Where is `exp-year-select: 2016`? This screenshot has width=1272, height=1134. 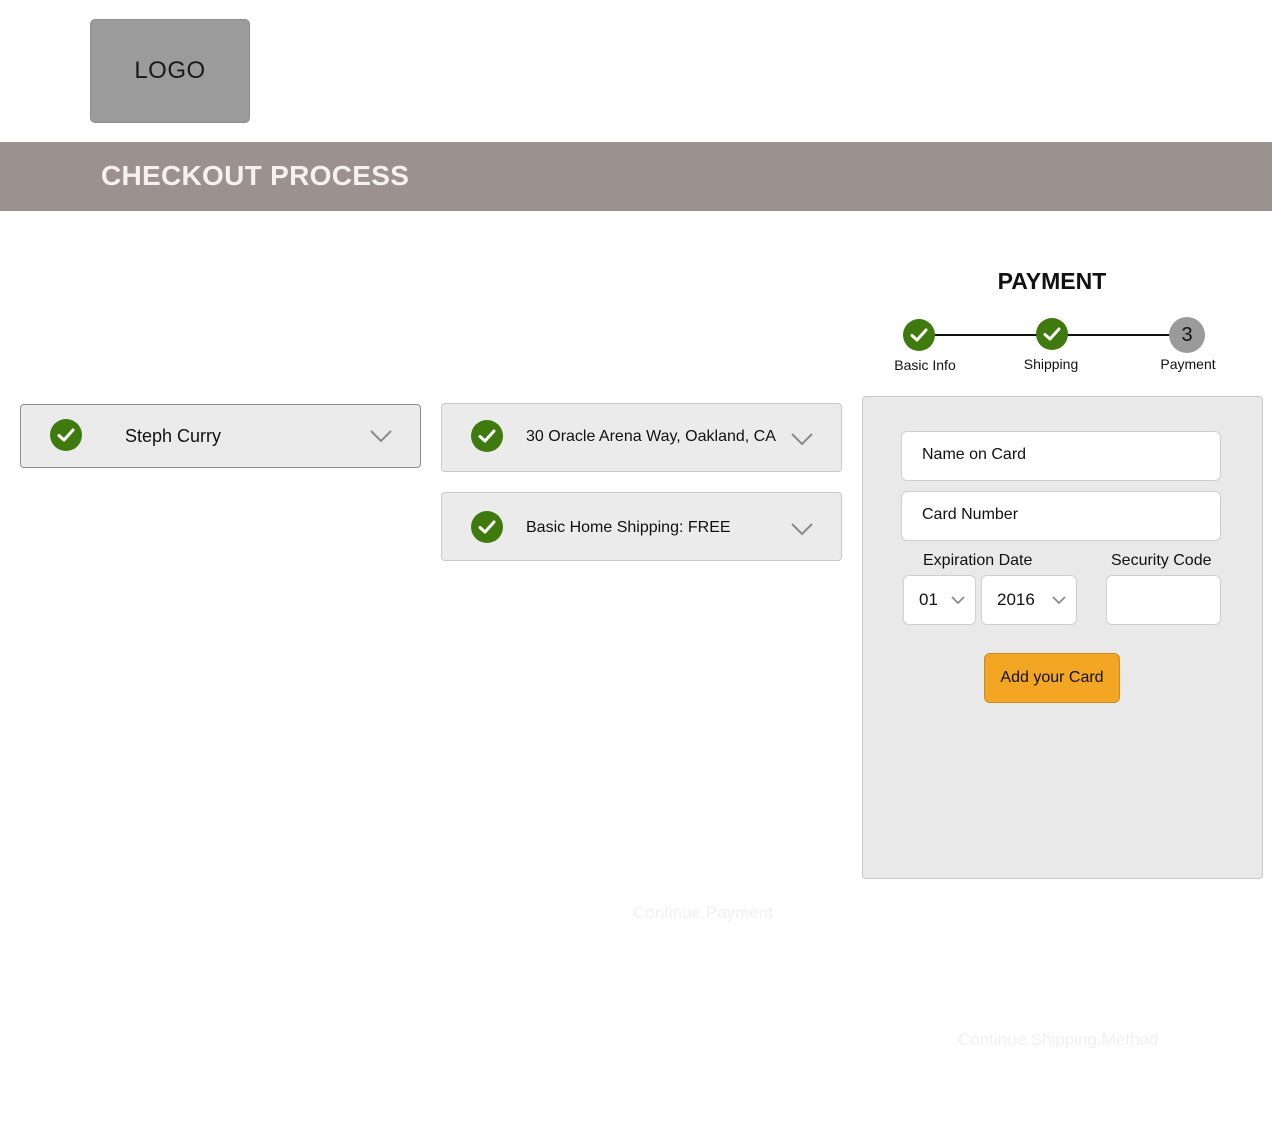
exp-year-select: 2016 is located at coordinates (1029, 600).